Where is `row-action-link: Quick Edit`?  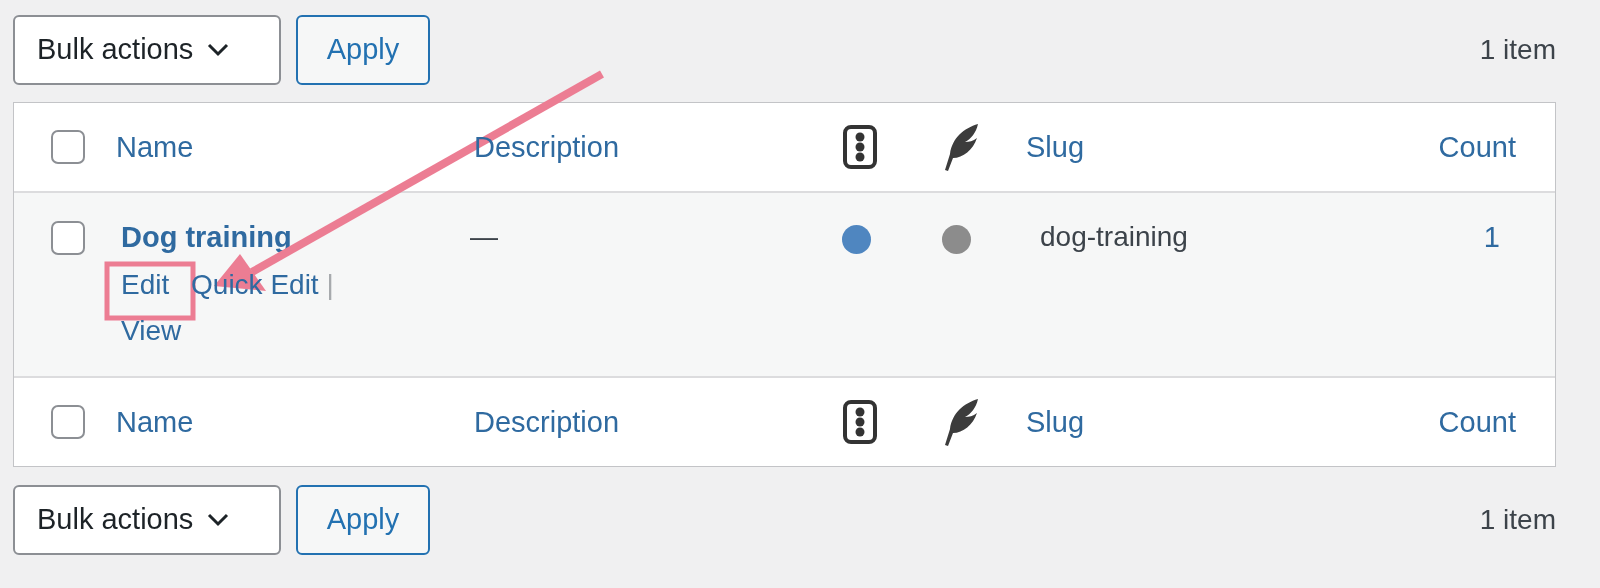 row-action-link: Quick Edit is located at coordinates (255, 284).